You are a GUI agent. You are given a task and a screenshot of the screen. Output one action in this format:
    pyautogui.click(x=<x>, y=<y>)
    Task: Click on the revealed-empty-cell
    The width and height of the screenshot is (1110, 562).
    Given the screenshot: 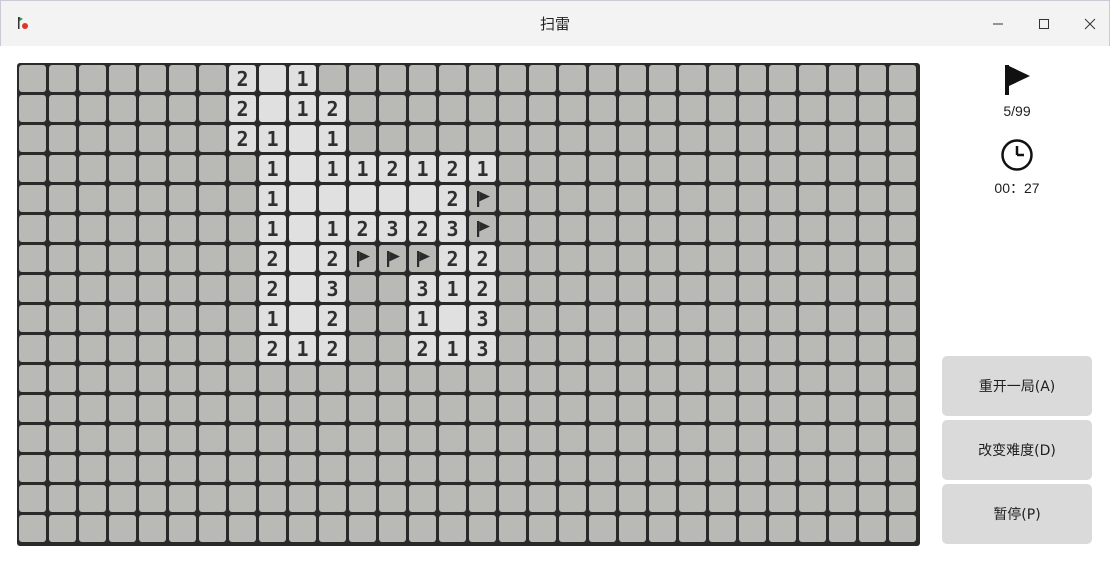 What is the action you would take?
    pyautogui.click(x=302, y=168)
    